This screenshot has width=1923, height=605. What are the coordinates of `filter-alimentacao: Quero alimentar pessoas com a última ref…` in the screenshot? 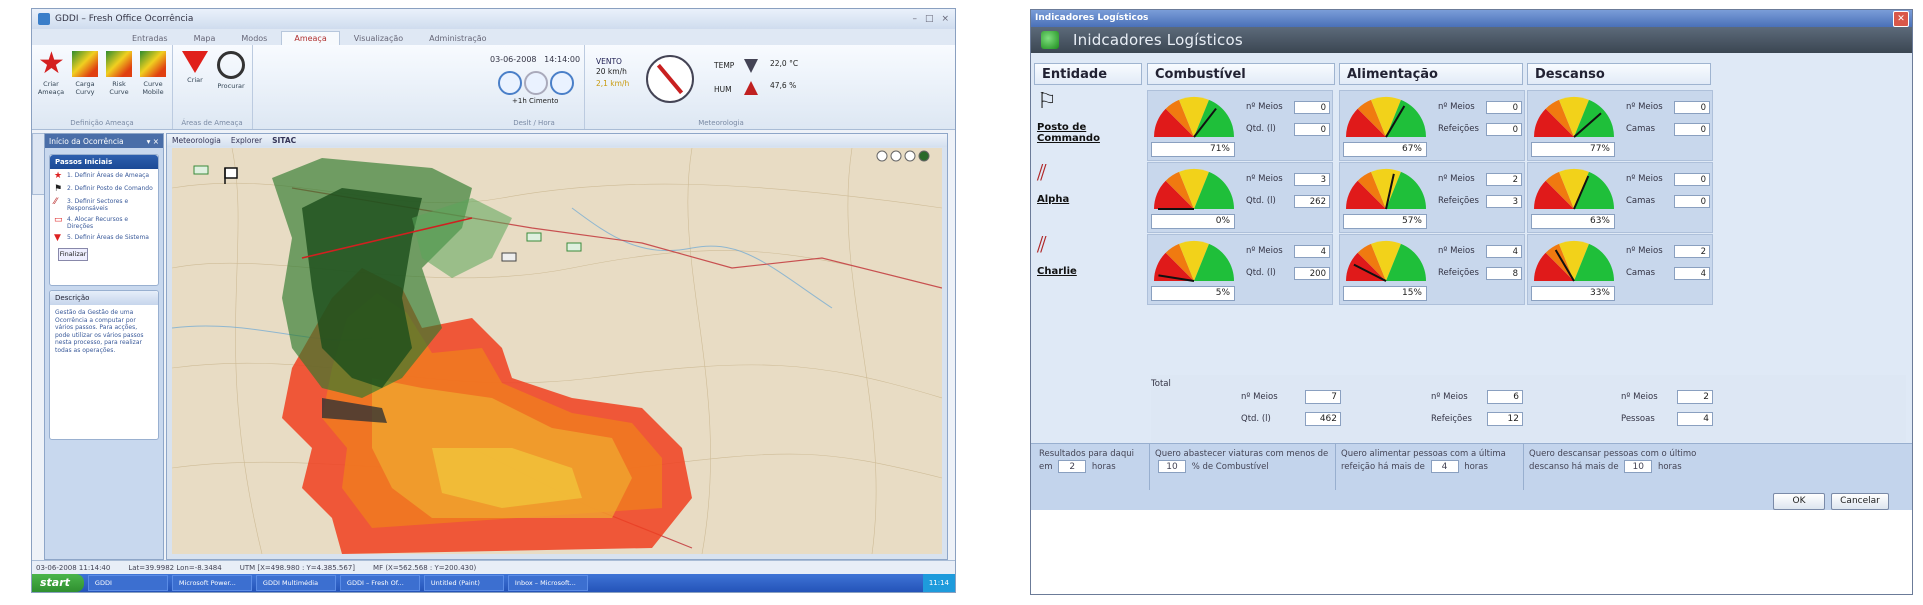 It's located at (1431, 460).